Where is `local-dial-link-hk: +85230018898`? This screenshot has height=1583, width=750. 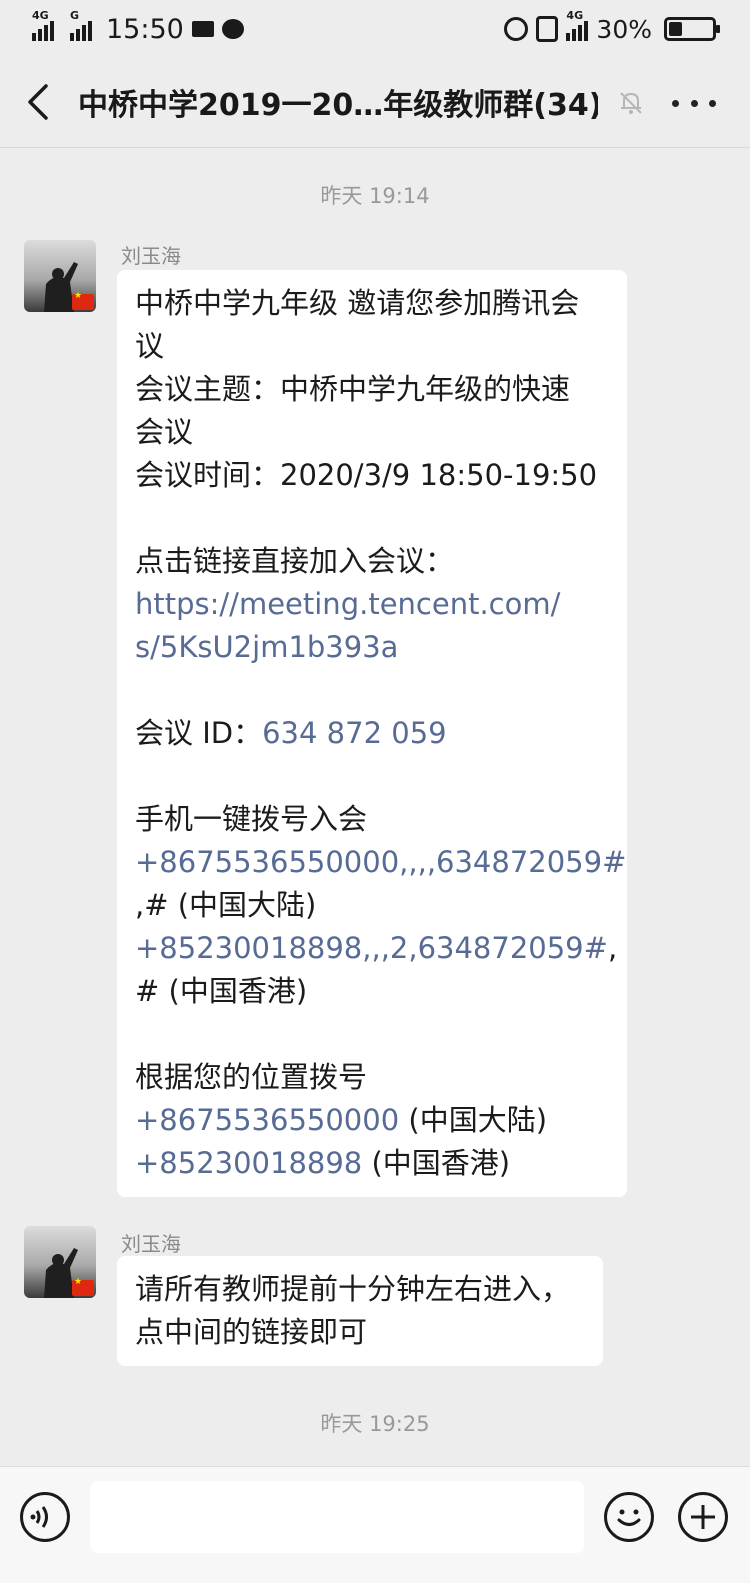 local-dial-link-hk: +85230018898 is located at coordinates (248, 1163).